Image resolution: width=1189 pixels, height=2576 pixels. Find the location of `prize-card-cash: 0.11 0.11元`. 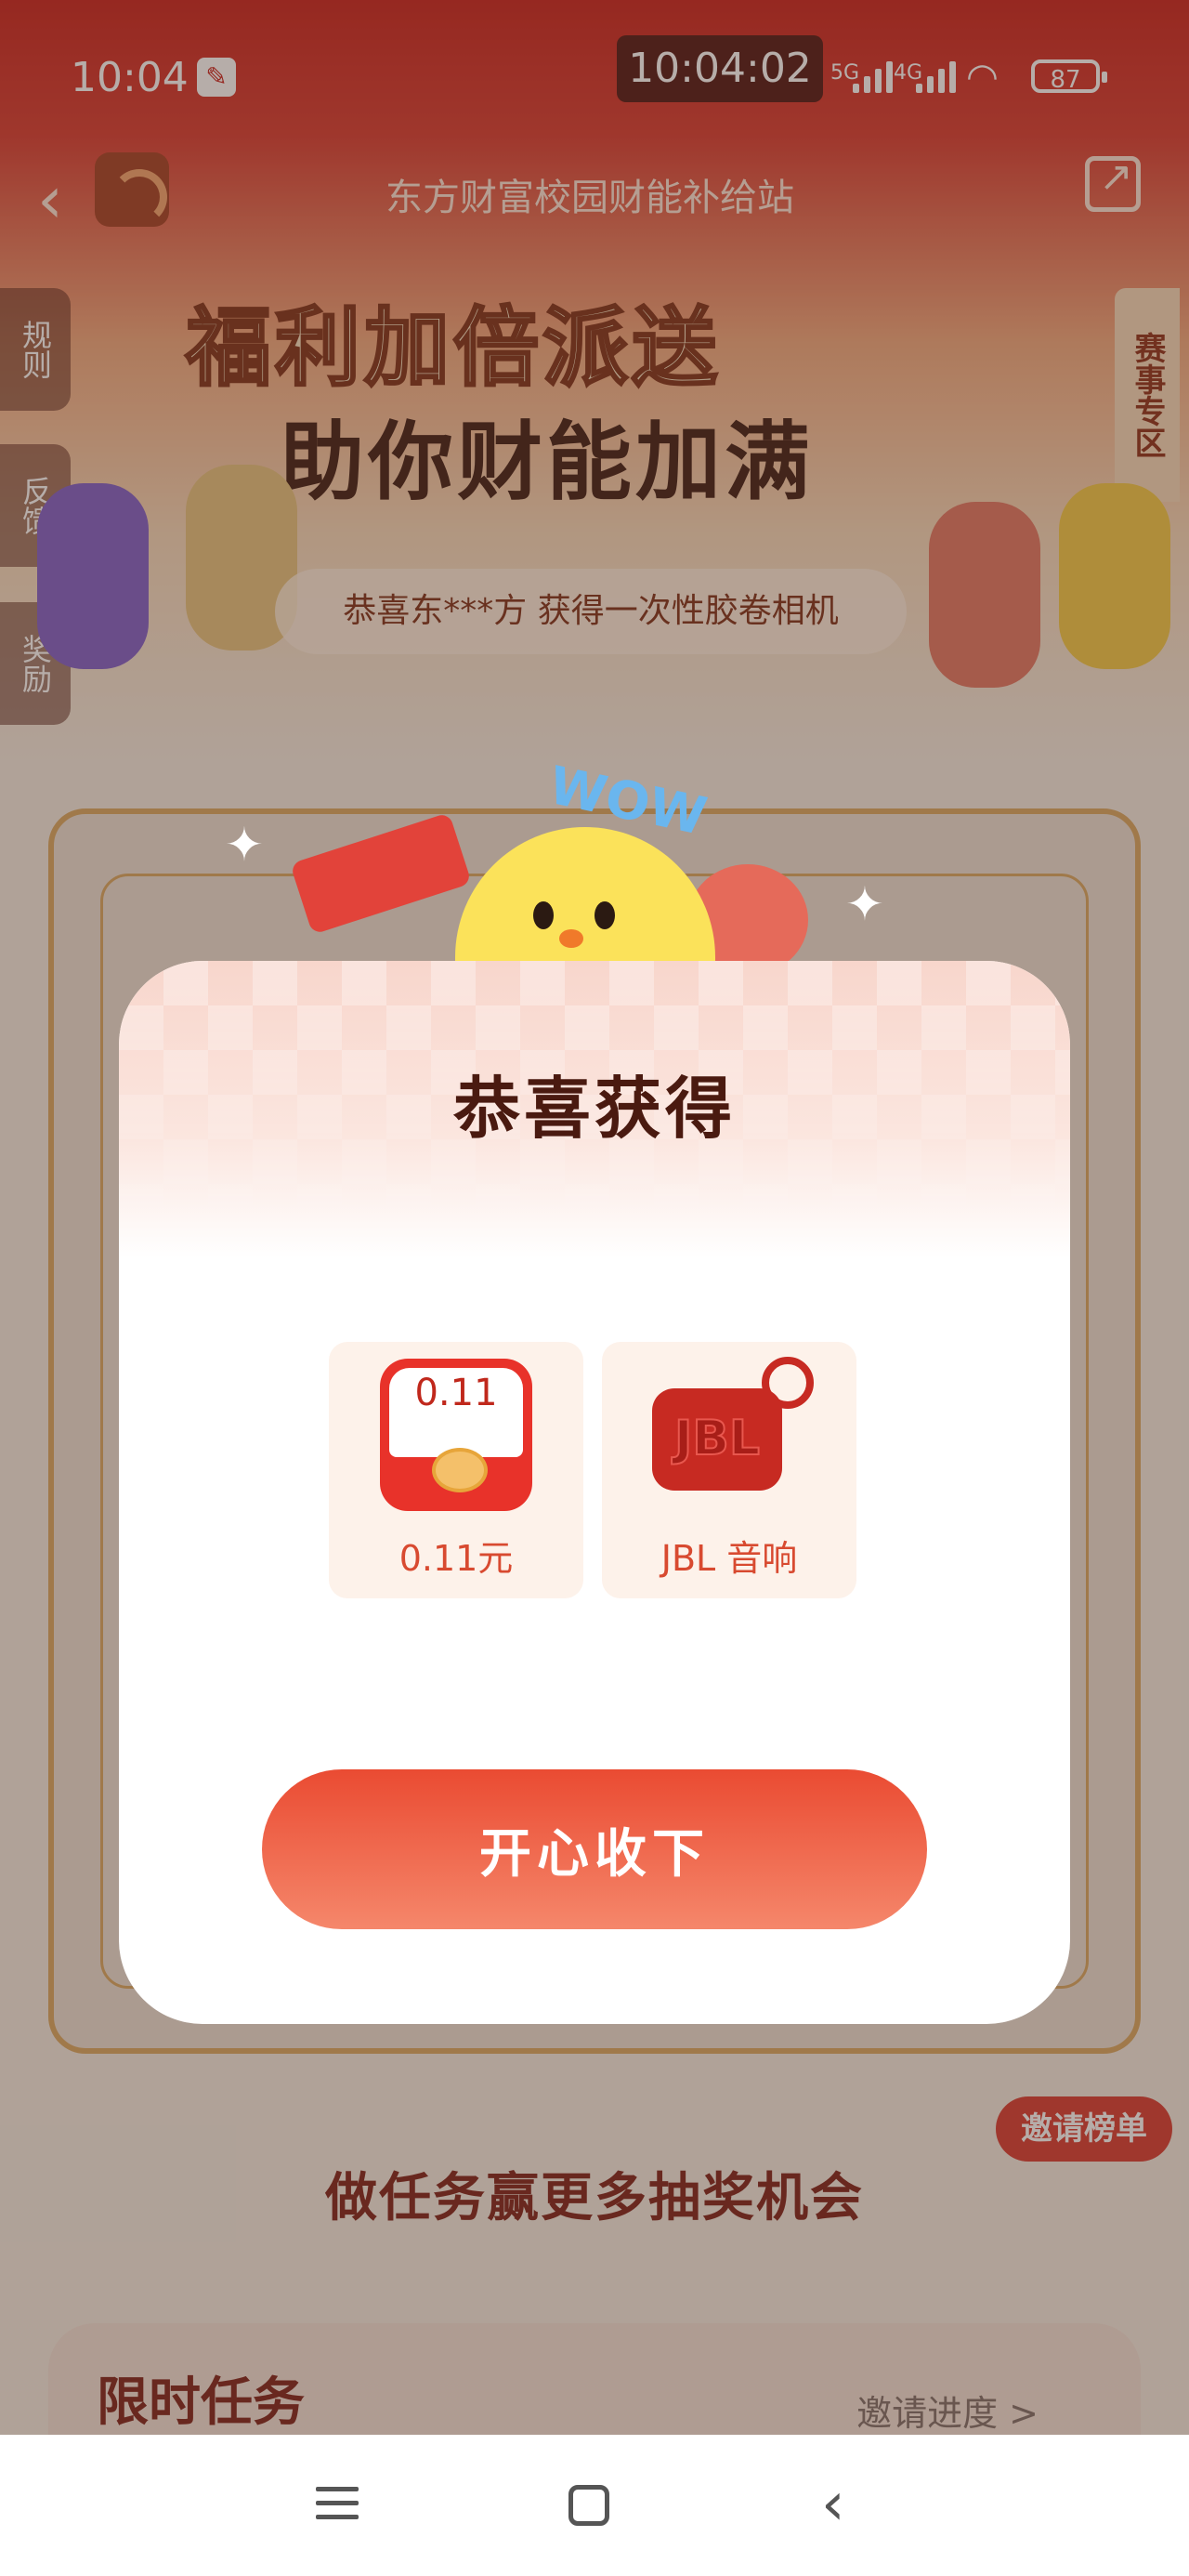

prize-card-cash: 0.11 0.11元 is located at coordinates (456, 1470).